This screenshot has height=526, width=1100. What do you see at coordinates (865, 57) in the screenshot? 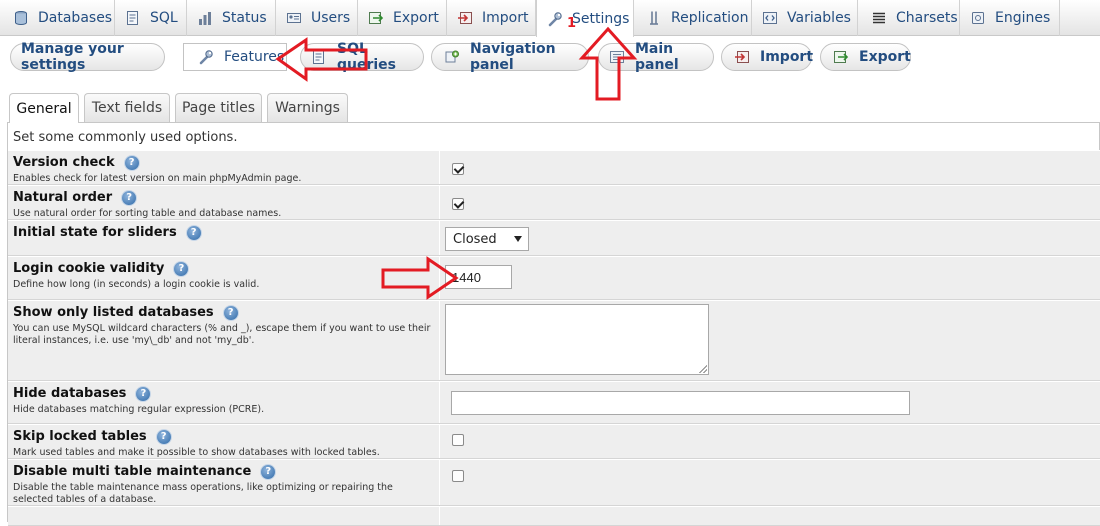
I see `settings-nav-export: Export` at bounding box center [865, 57].